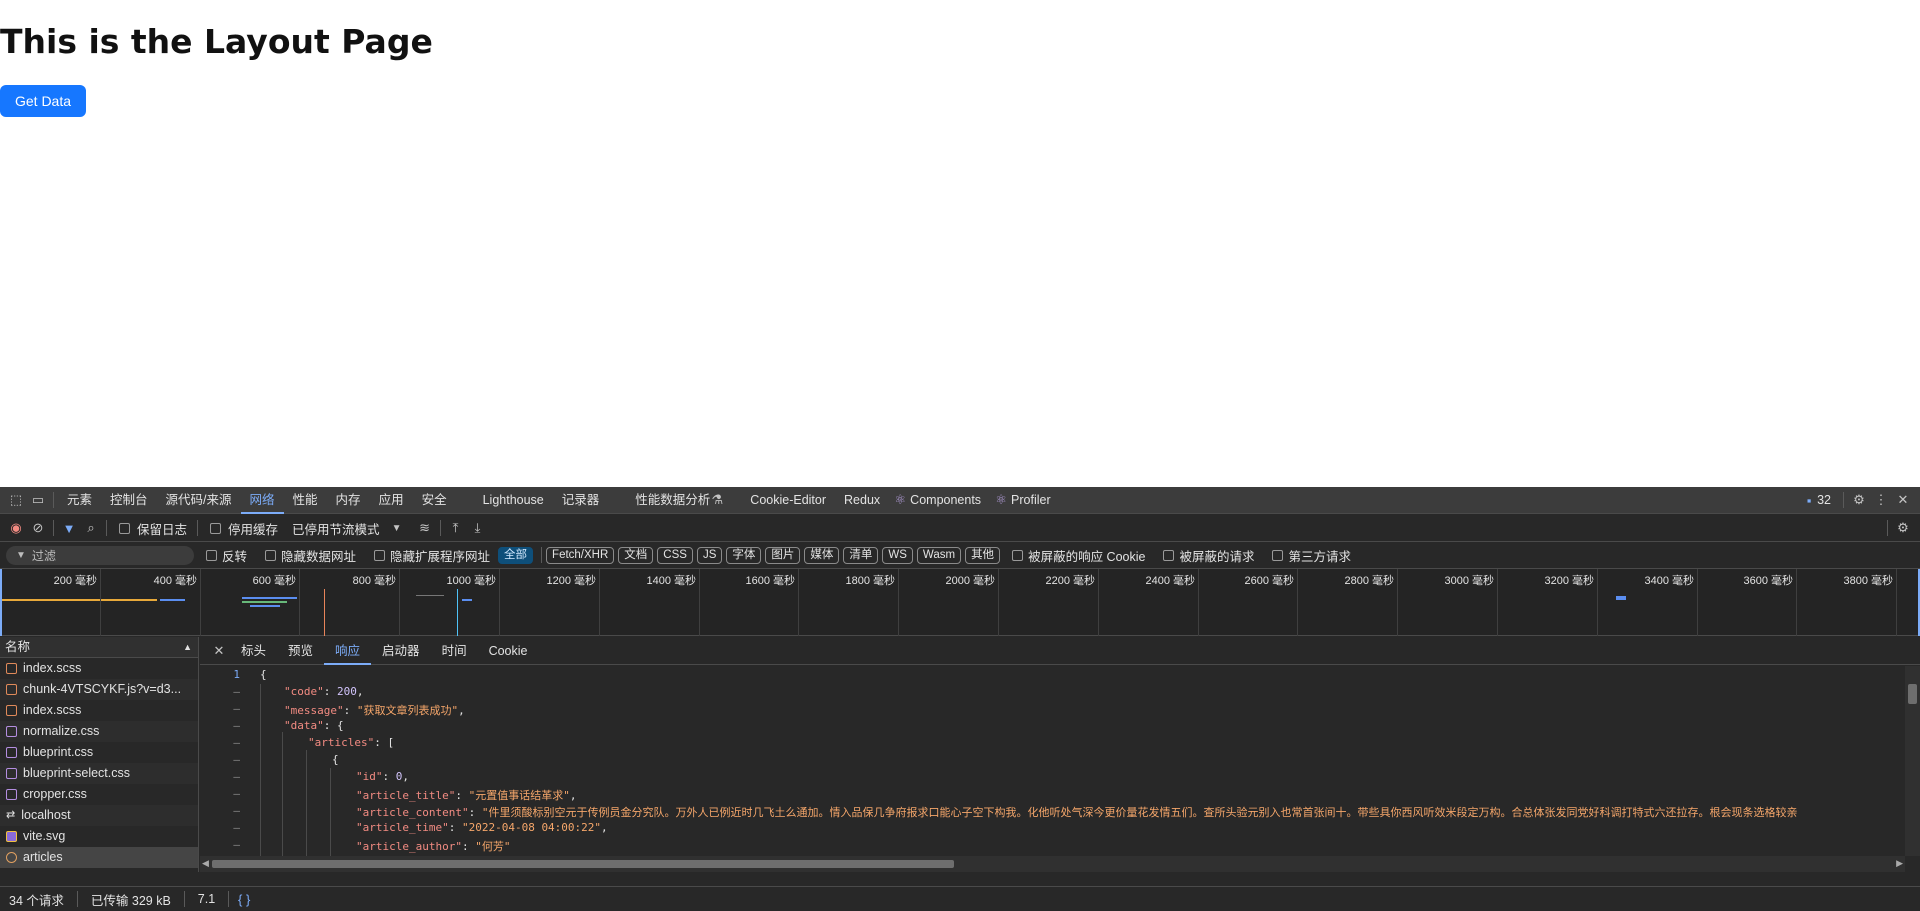  Describe the element at coordinates (948, 500) in the screenshot. I see `tab-components: Components` at that location.